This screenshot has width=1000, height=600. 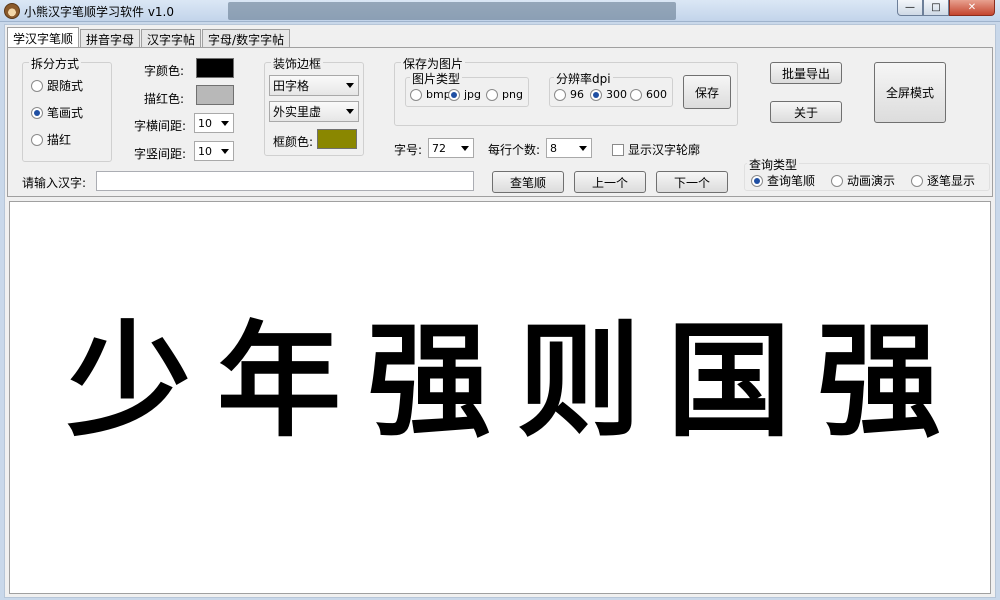 What do you see at coordinates (314, 111) in the screenshot?
I see `border-line-select: 外实里虚` at bounding box center [314, 111].